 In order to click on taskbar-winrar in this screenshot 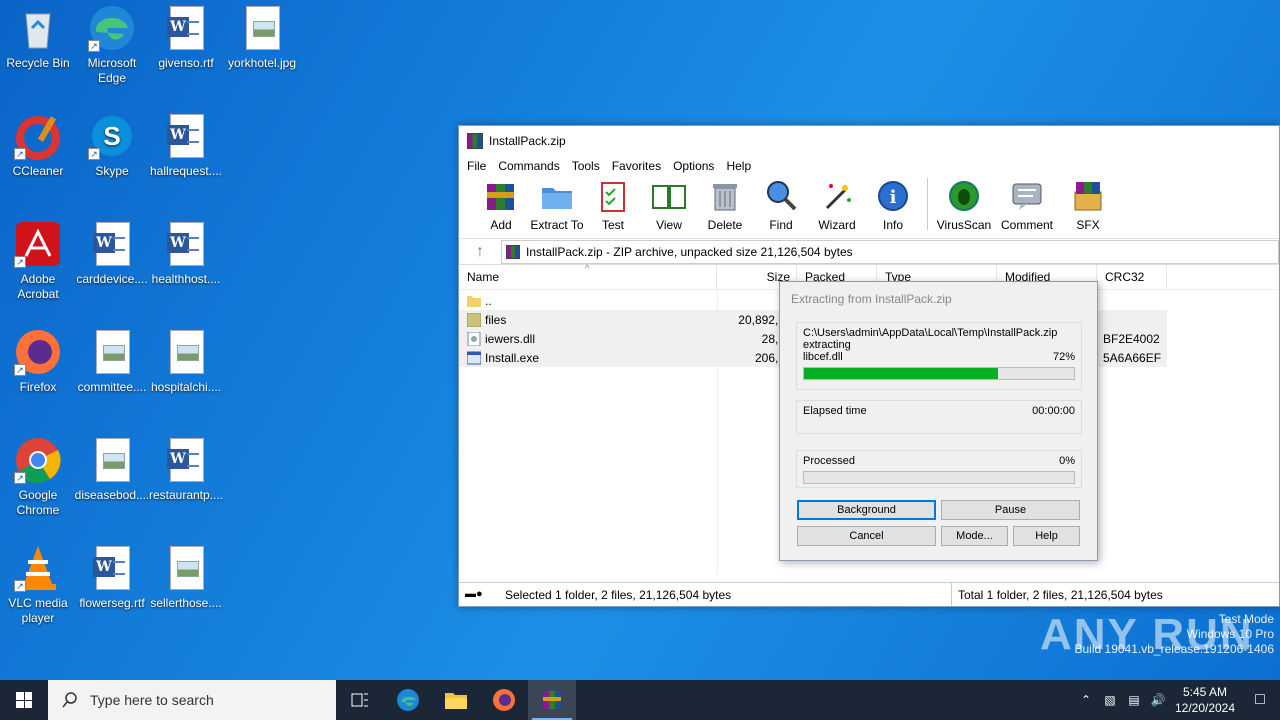, I will do `click(552, 700)`.